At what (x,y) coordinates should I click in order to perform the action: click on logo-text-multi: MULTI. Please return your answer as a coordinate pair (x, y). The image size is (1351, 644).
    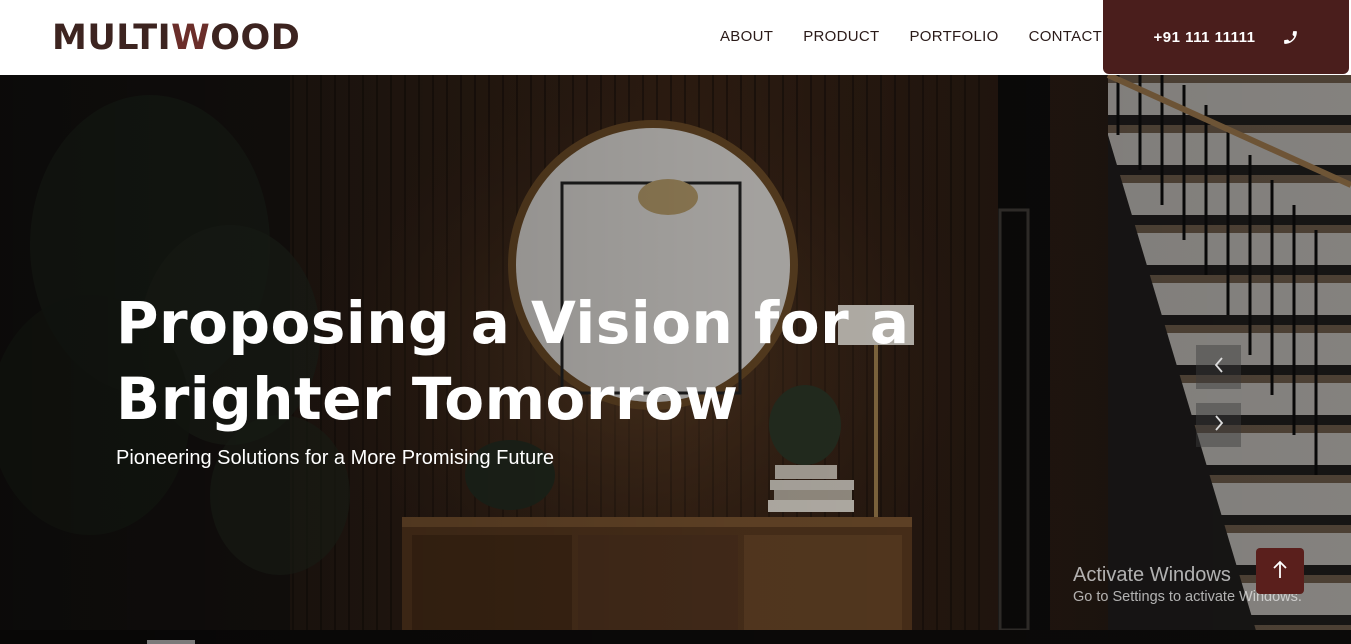
    Looking at the image, I should click on (112, 38).